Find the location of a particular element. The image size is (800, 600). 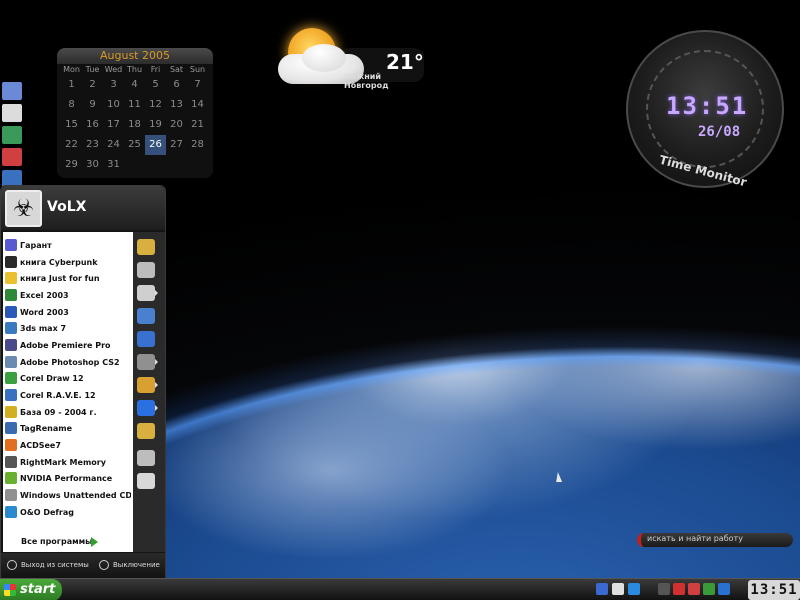

calendar-day: 9 is located at coordinates (92, 105).